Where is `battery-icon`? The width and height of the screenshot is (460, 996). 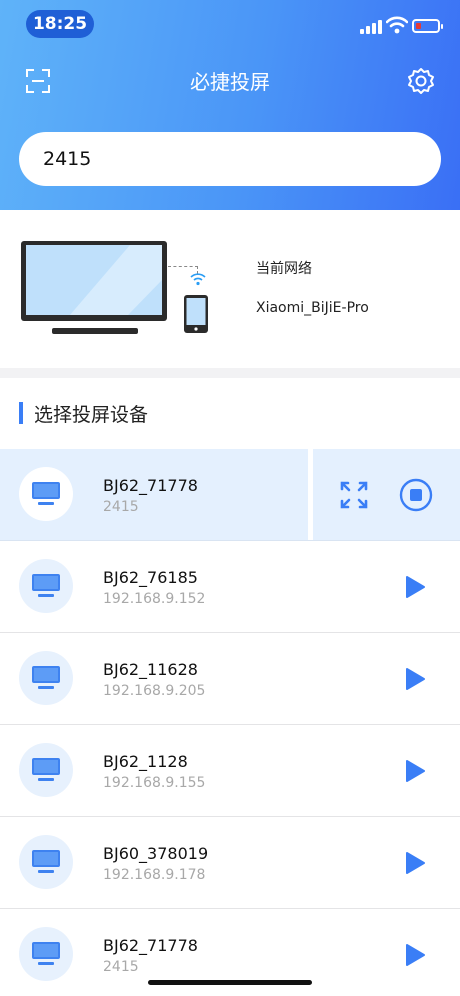 battery-icon is located at coordinates (427, 26).